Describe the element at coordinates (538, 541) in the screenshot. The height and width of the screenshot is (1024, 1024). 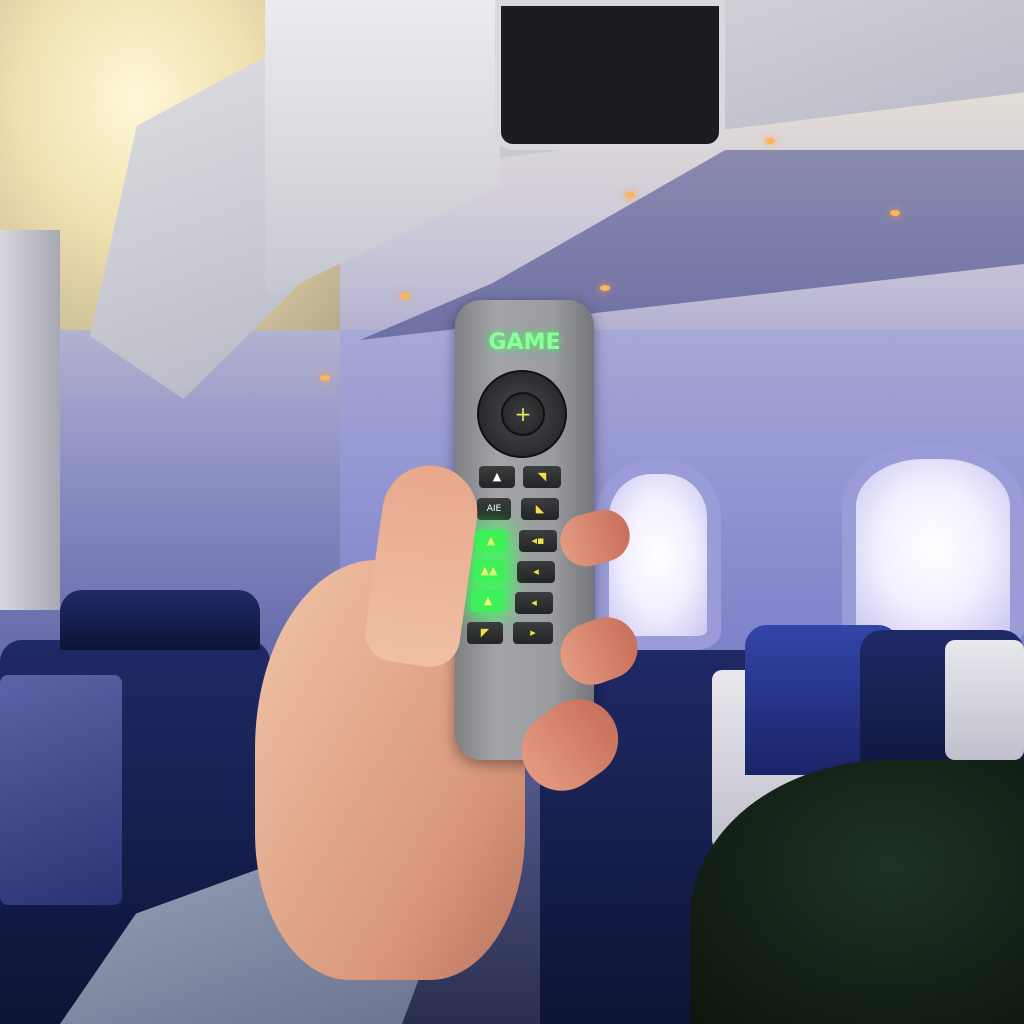
I see `remote-button: ◂▪` at that location.